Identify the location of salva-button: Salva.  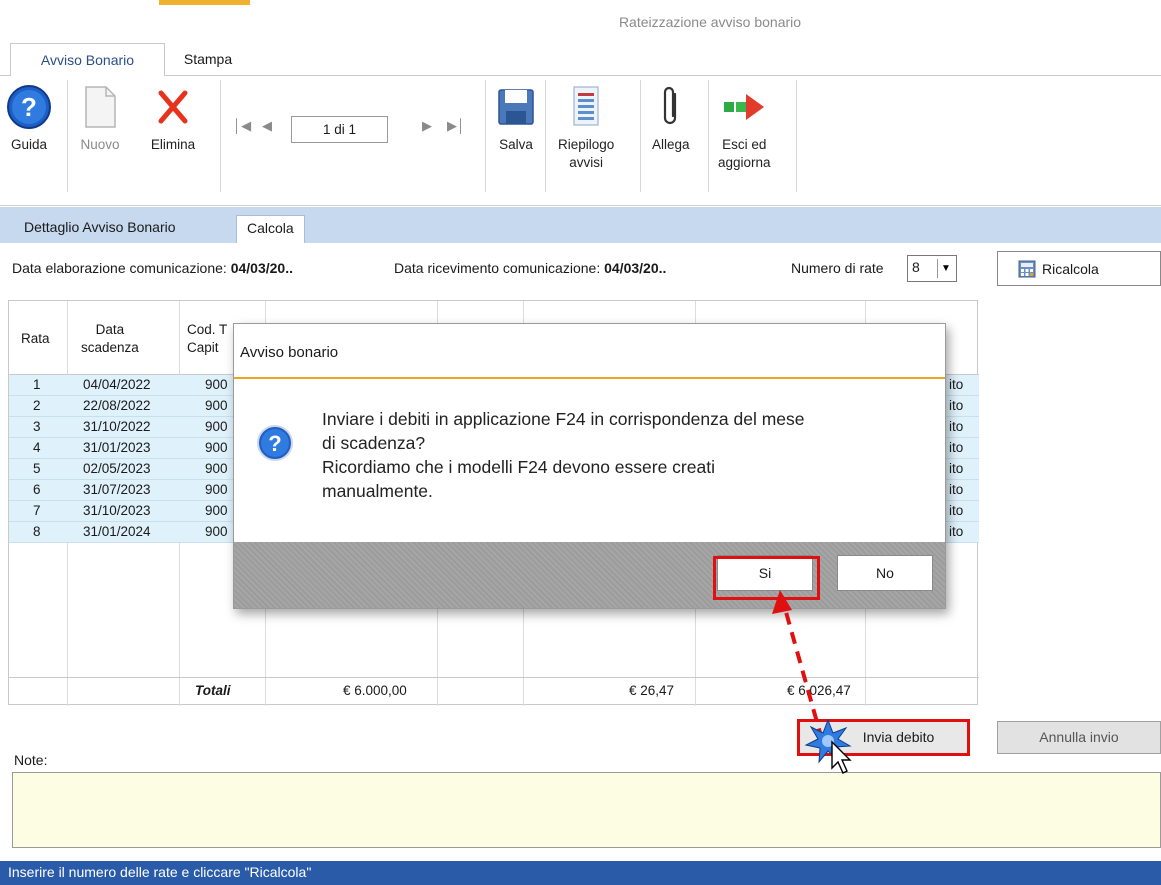
(516, 119).